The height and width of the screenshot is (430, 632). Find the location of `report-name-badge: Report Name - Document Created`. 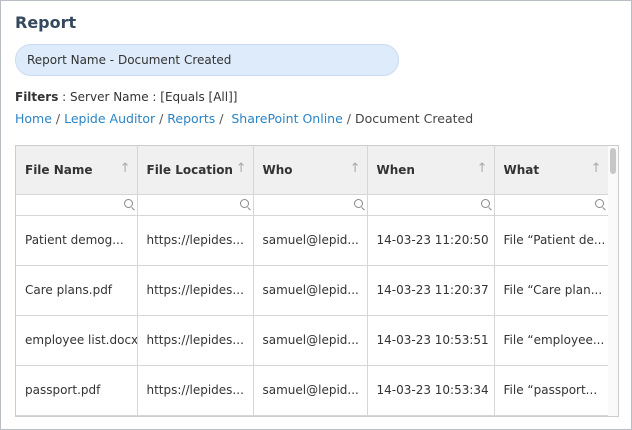

report-name-badge: Report Name - Document Created is located at coordinates (207, 60).